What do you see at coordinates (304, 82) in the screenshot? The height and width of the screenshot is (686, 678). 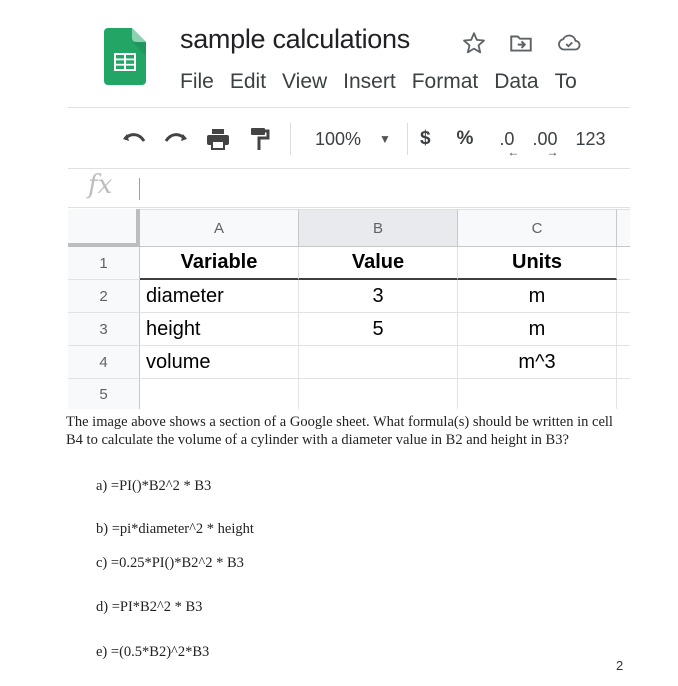 I see `menu-view: View` at bounding box center [304, 82].